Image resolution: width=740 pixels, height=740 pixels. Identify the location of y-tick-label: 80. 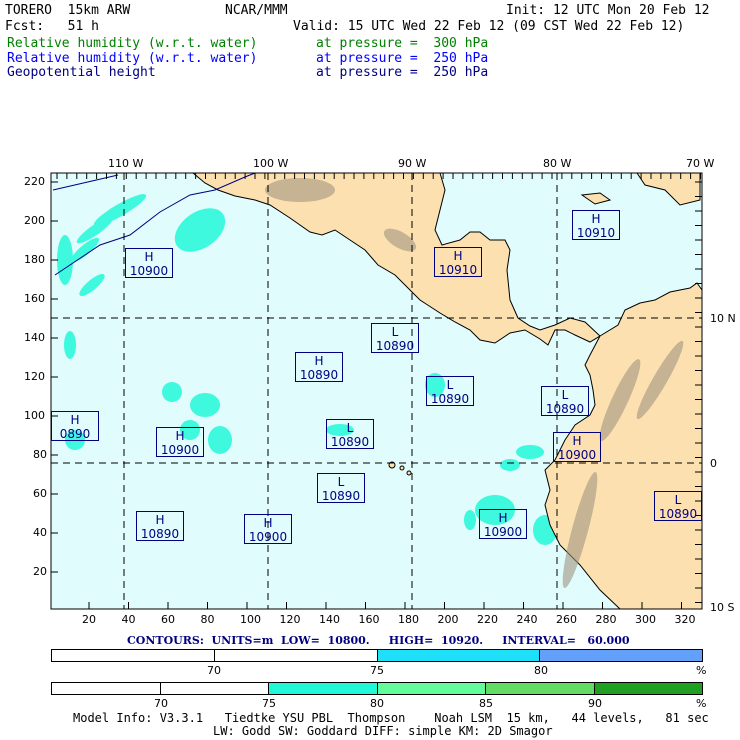
(40, 454).